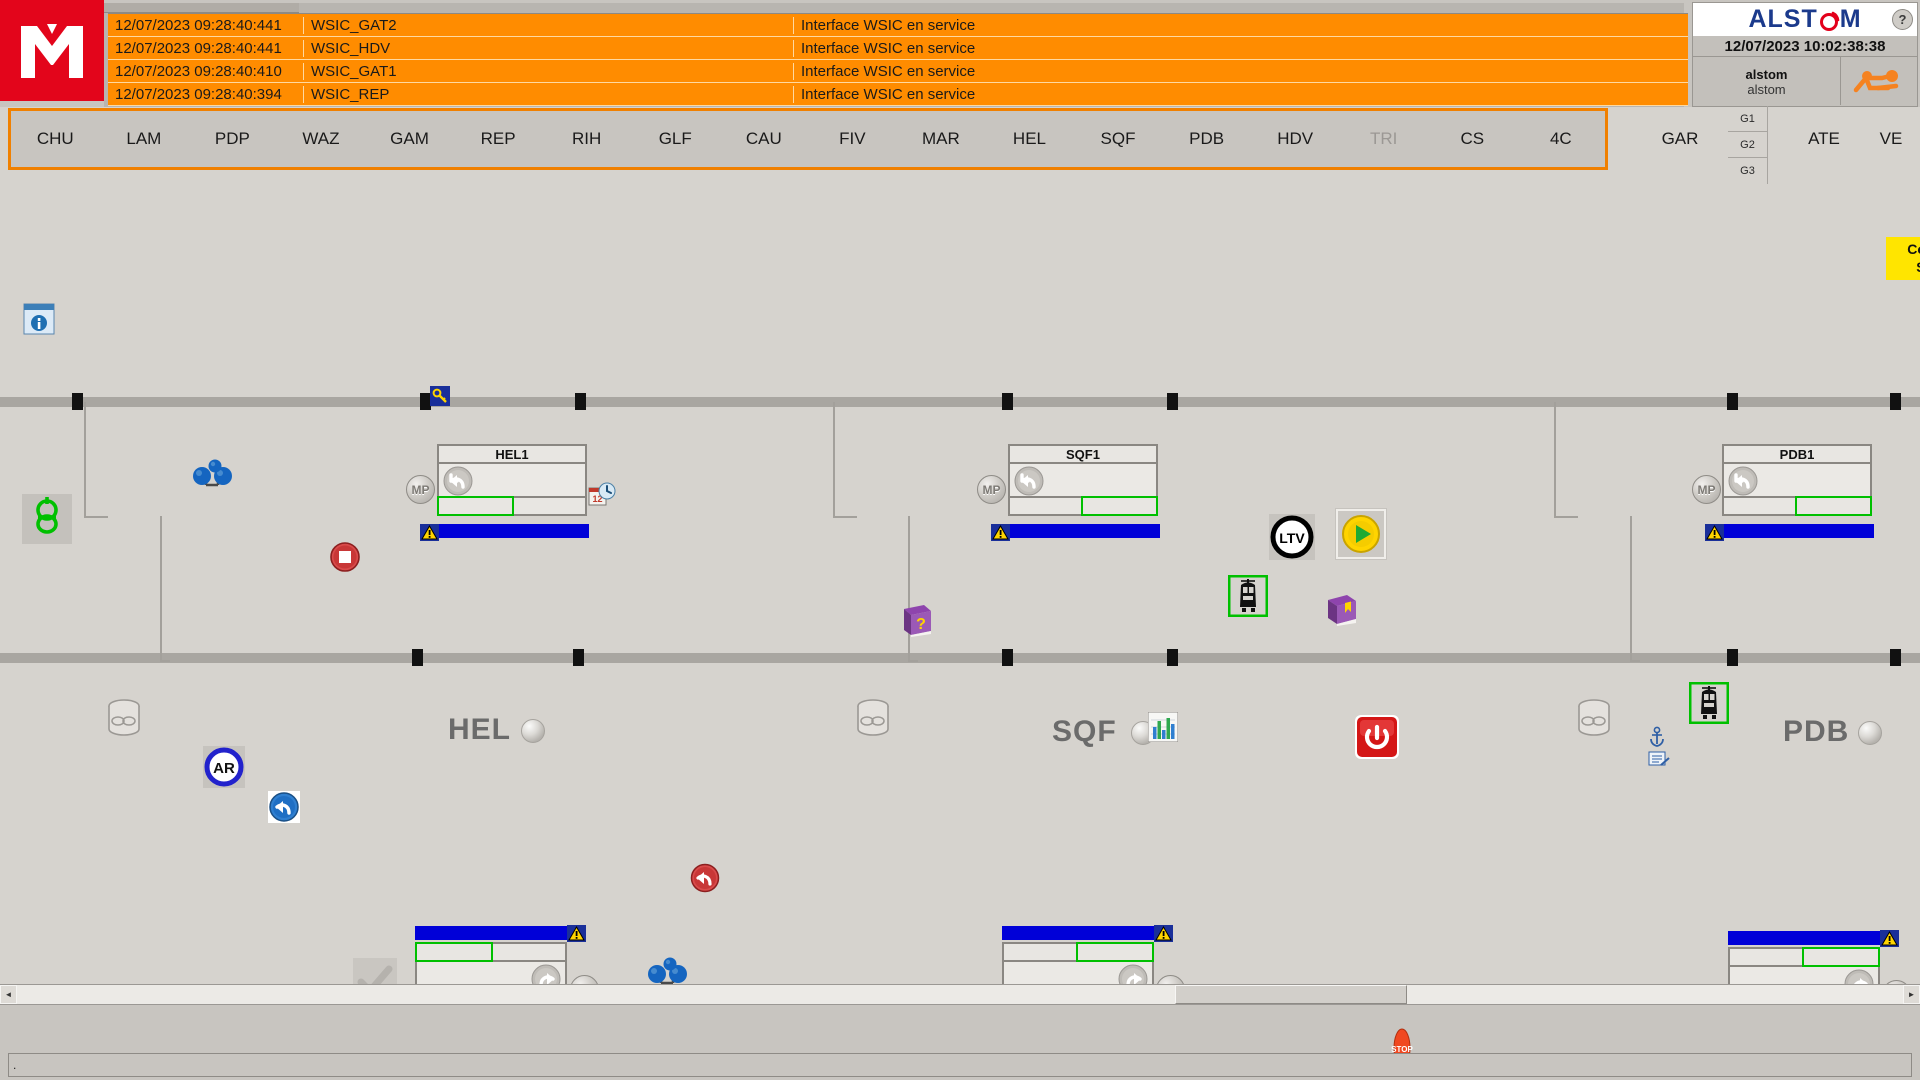  I want to click on group-button-g2: G2, so click(1748, 145).